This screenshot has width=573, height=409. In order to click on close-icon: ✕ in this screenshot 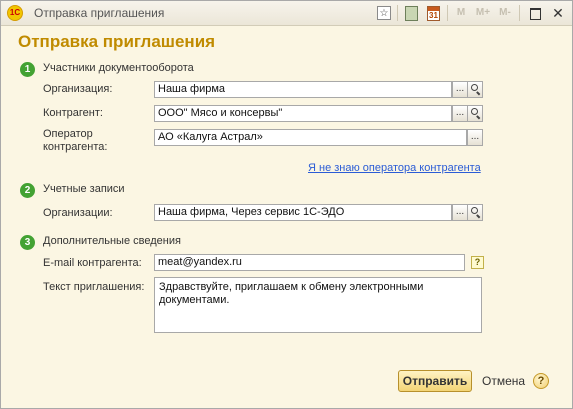, I will do `click(558, 13)`.